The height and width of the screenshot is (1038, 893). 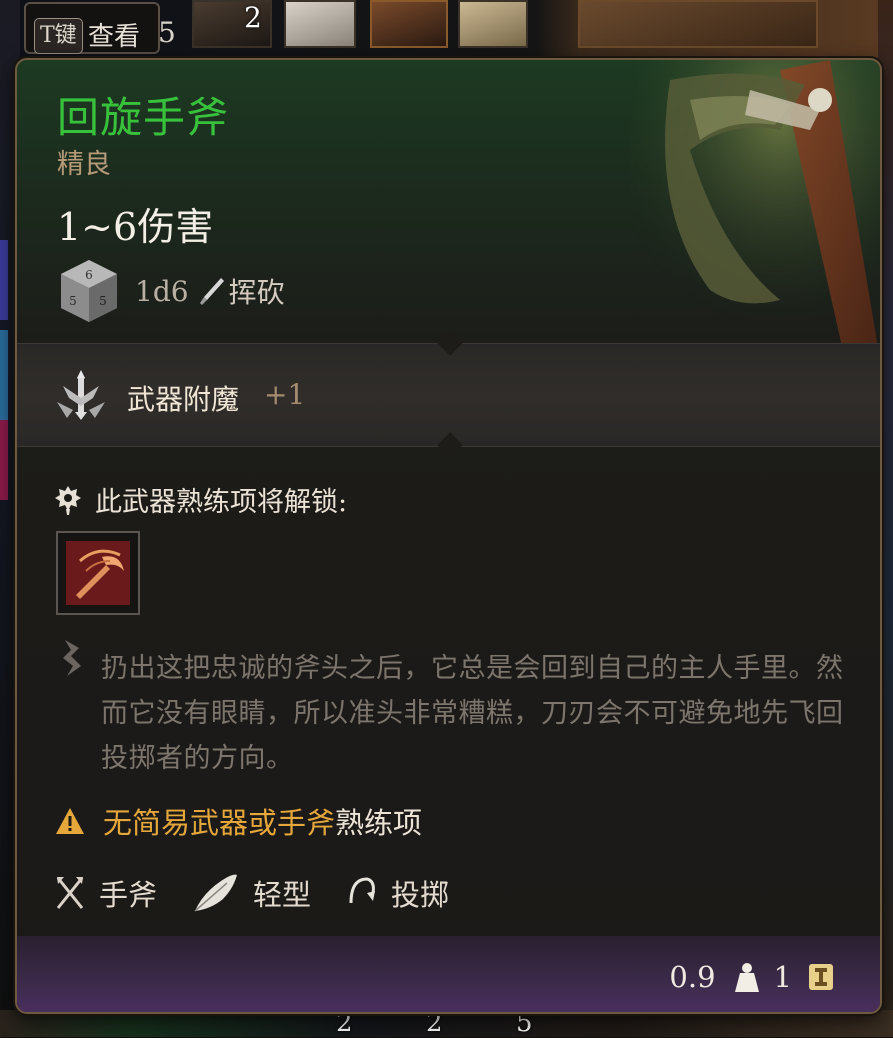 I want to click on weight-icon, so click(x=746, y=977).